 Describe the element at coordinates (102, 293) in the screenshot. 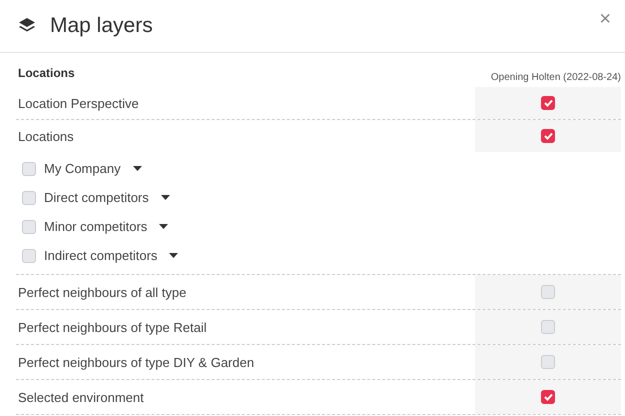

I see `layer-label: Perfect neighbours of all type` at that location.